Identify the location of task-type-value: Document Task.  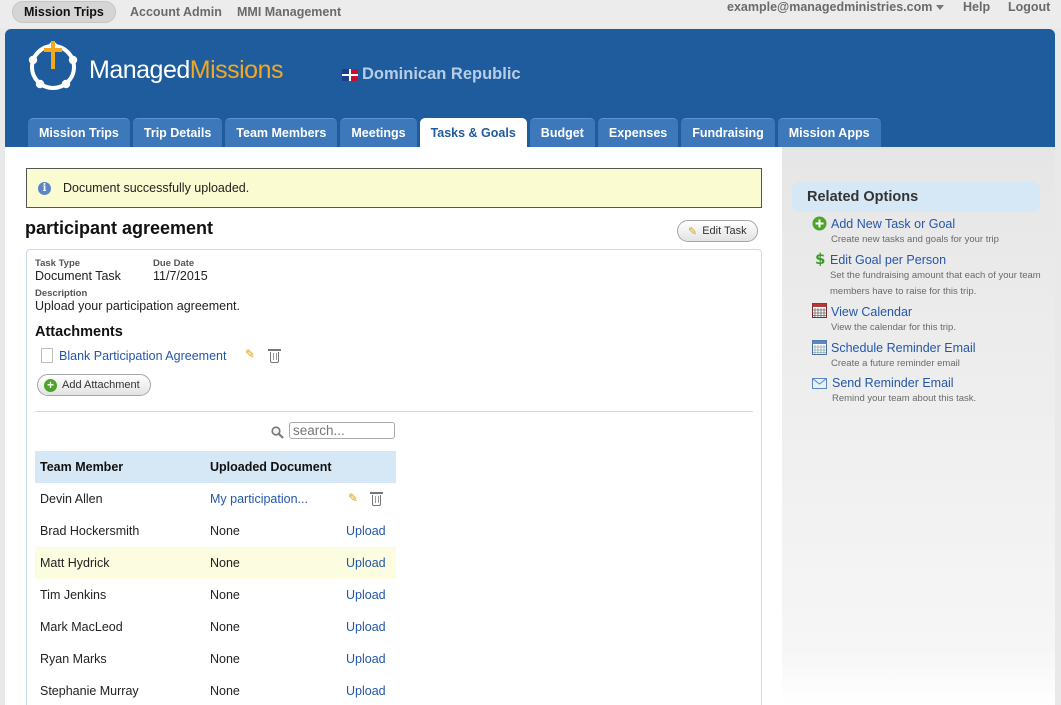
(78, 276).